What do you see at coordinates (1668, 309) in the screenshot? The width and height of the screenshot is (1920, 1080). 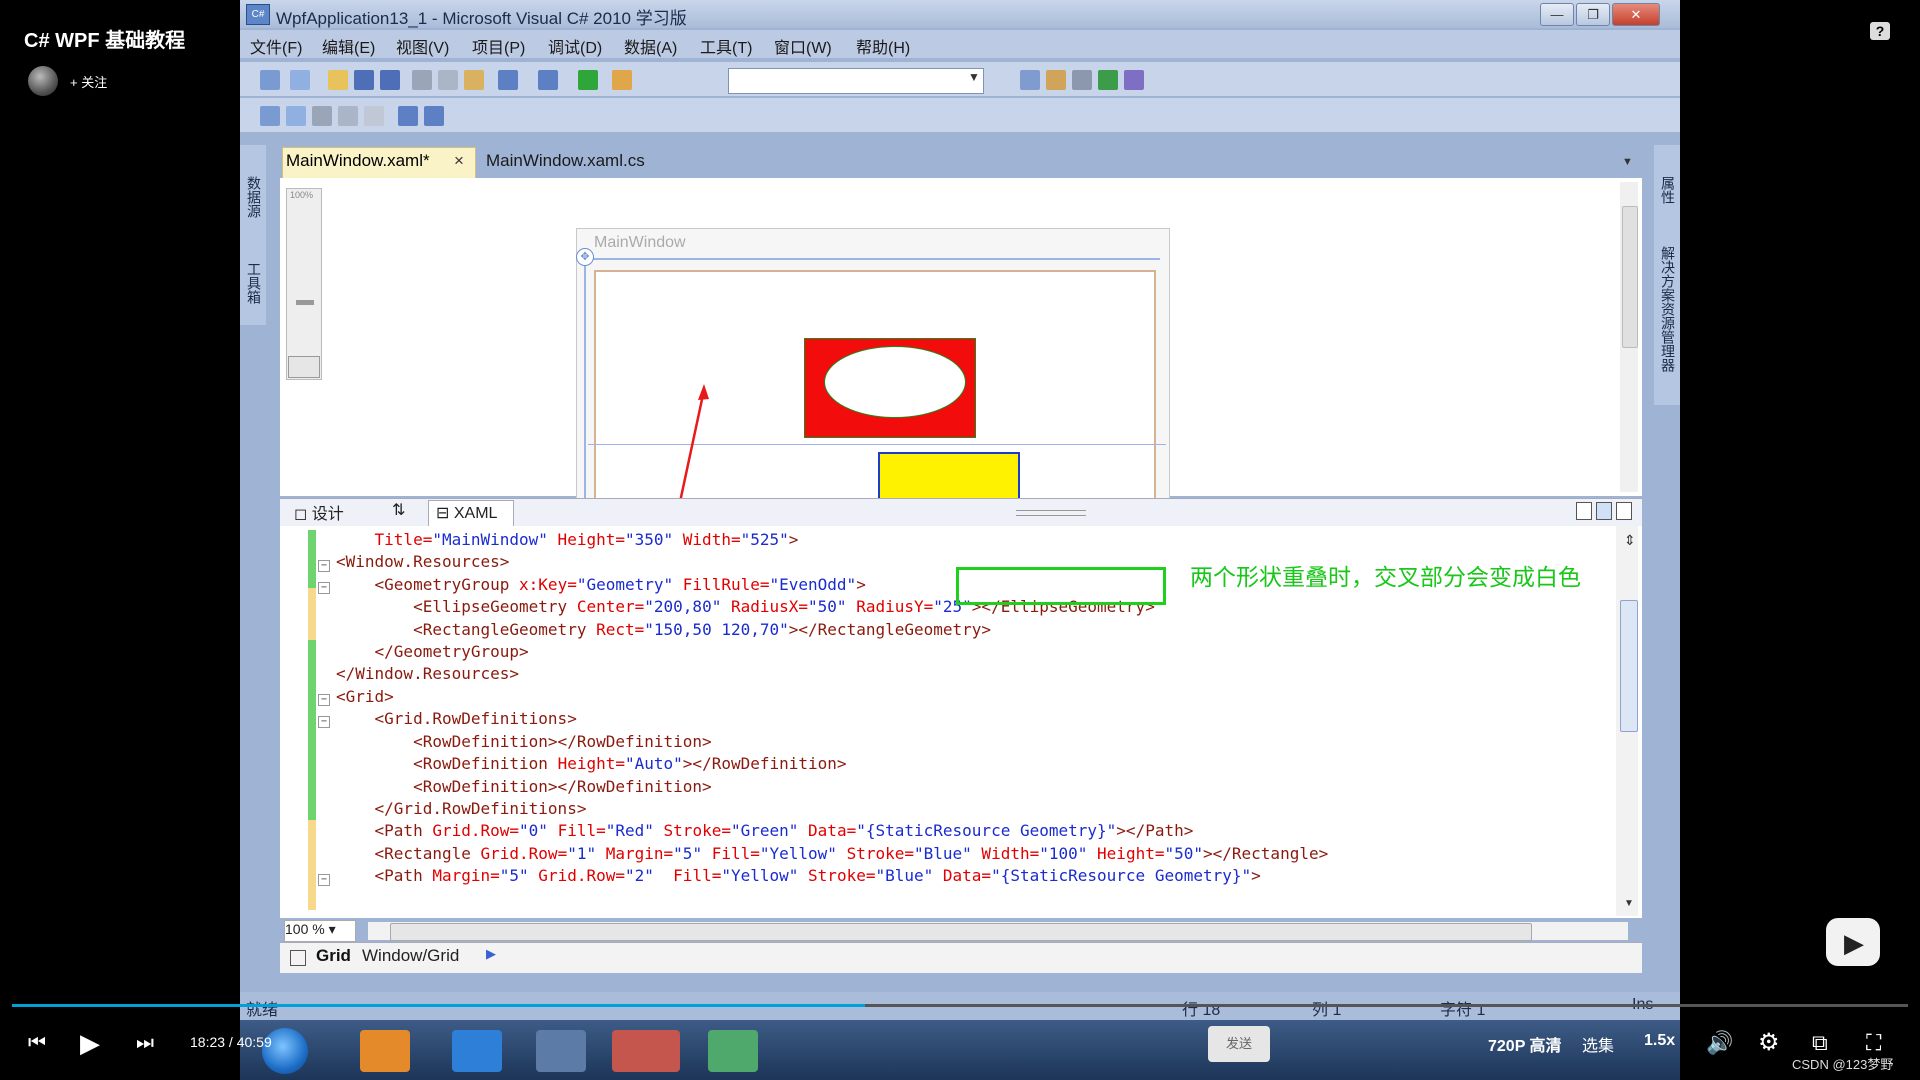 I see `solution-explorer-tab: 解决方案资源管理器` at bounding box center [1668, 309].